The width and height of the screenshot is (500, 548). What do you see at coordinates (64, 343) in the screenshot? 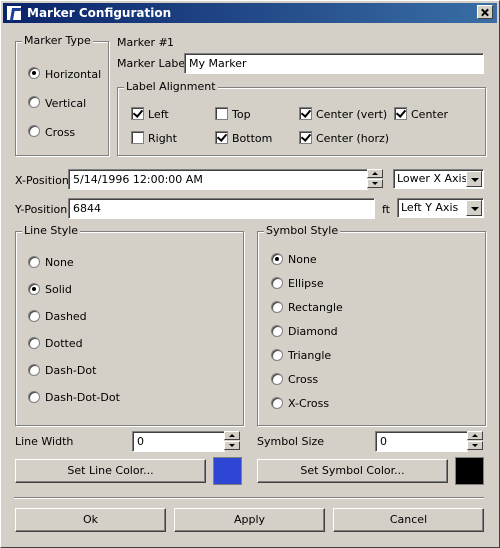
I see `radio-line-dotted-label: Dotted` at bounding box center [64, 343].